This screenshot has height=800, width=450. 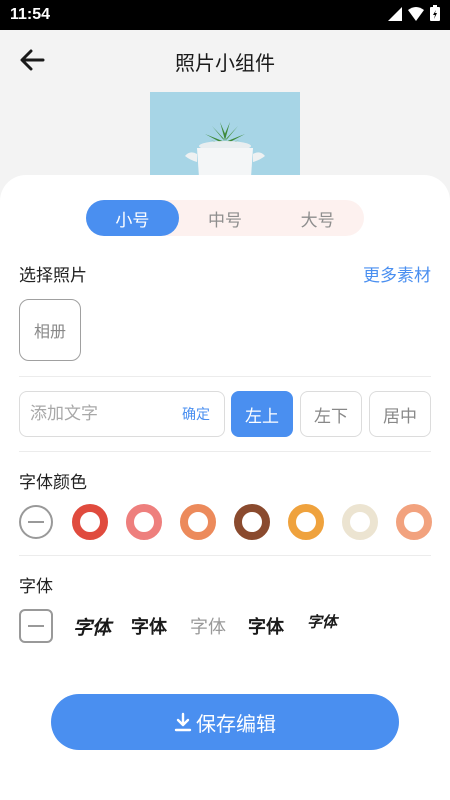 I want to click on color-swatch-amber, so click(x=306, y=522).